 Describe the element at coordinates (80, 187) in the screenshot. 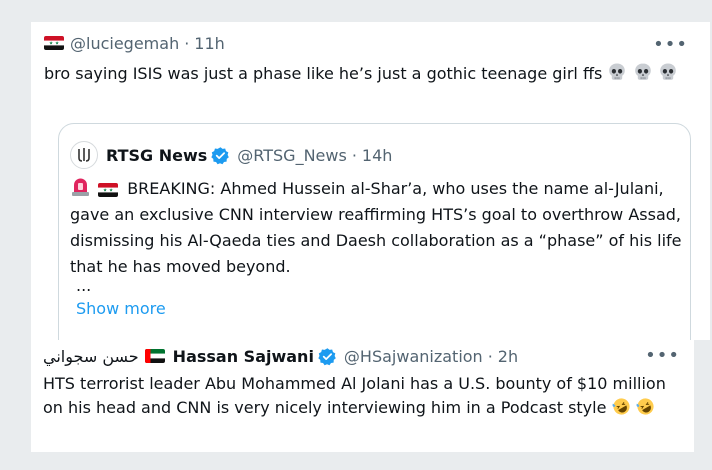

I see `rotating-light-emoji-icon` at that location.